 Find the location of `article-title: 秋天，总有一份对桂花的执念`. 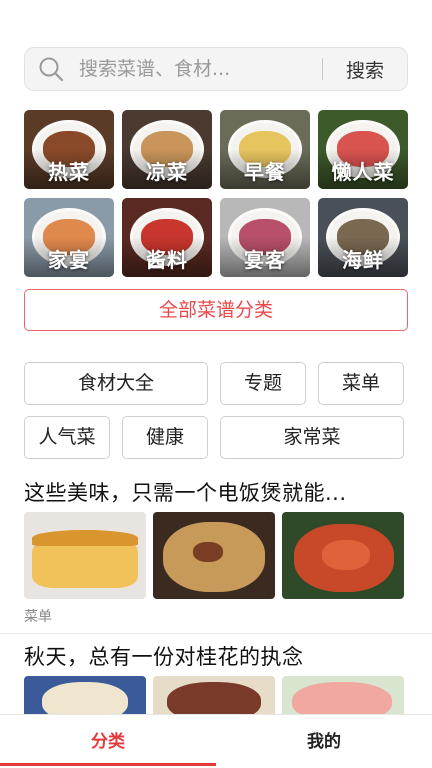

article-title: 秋天，总有一份对桂花的执念 is located at coordinates (216, 656).